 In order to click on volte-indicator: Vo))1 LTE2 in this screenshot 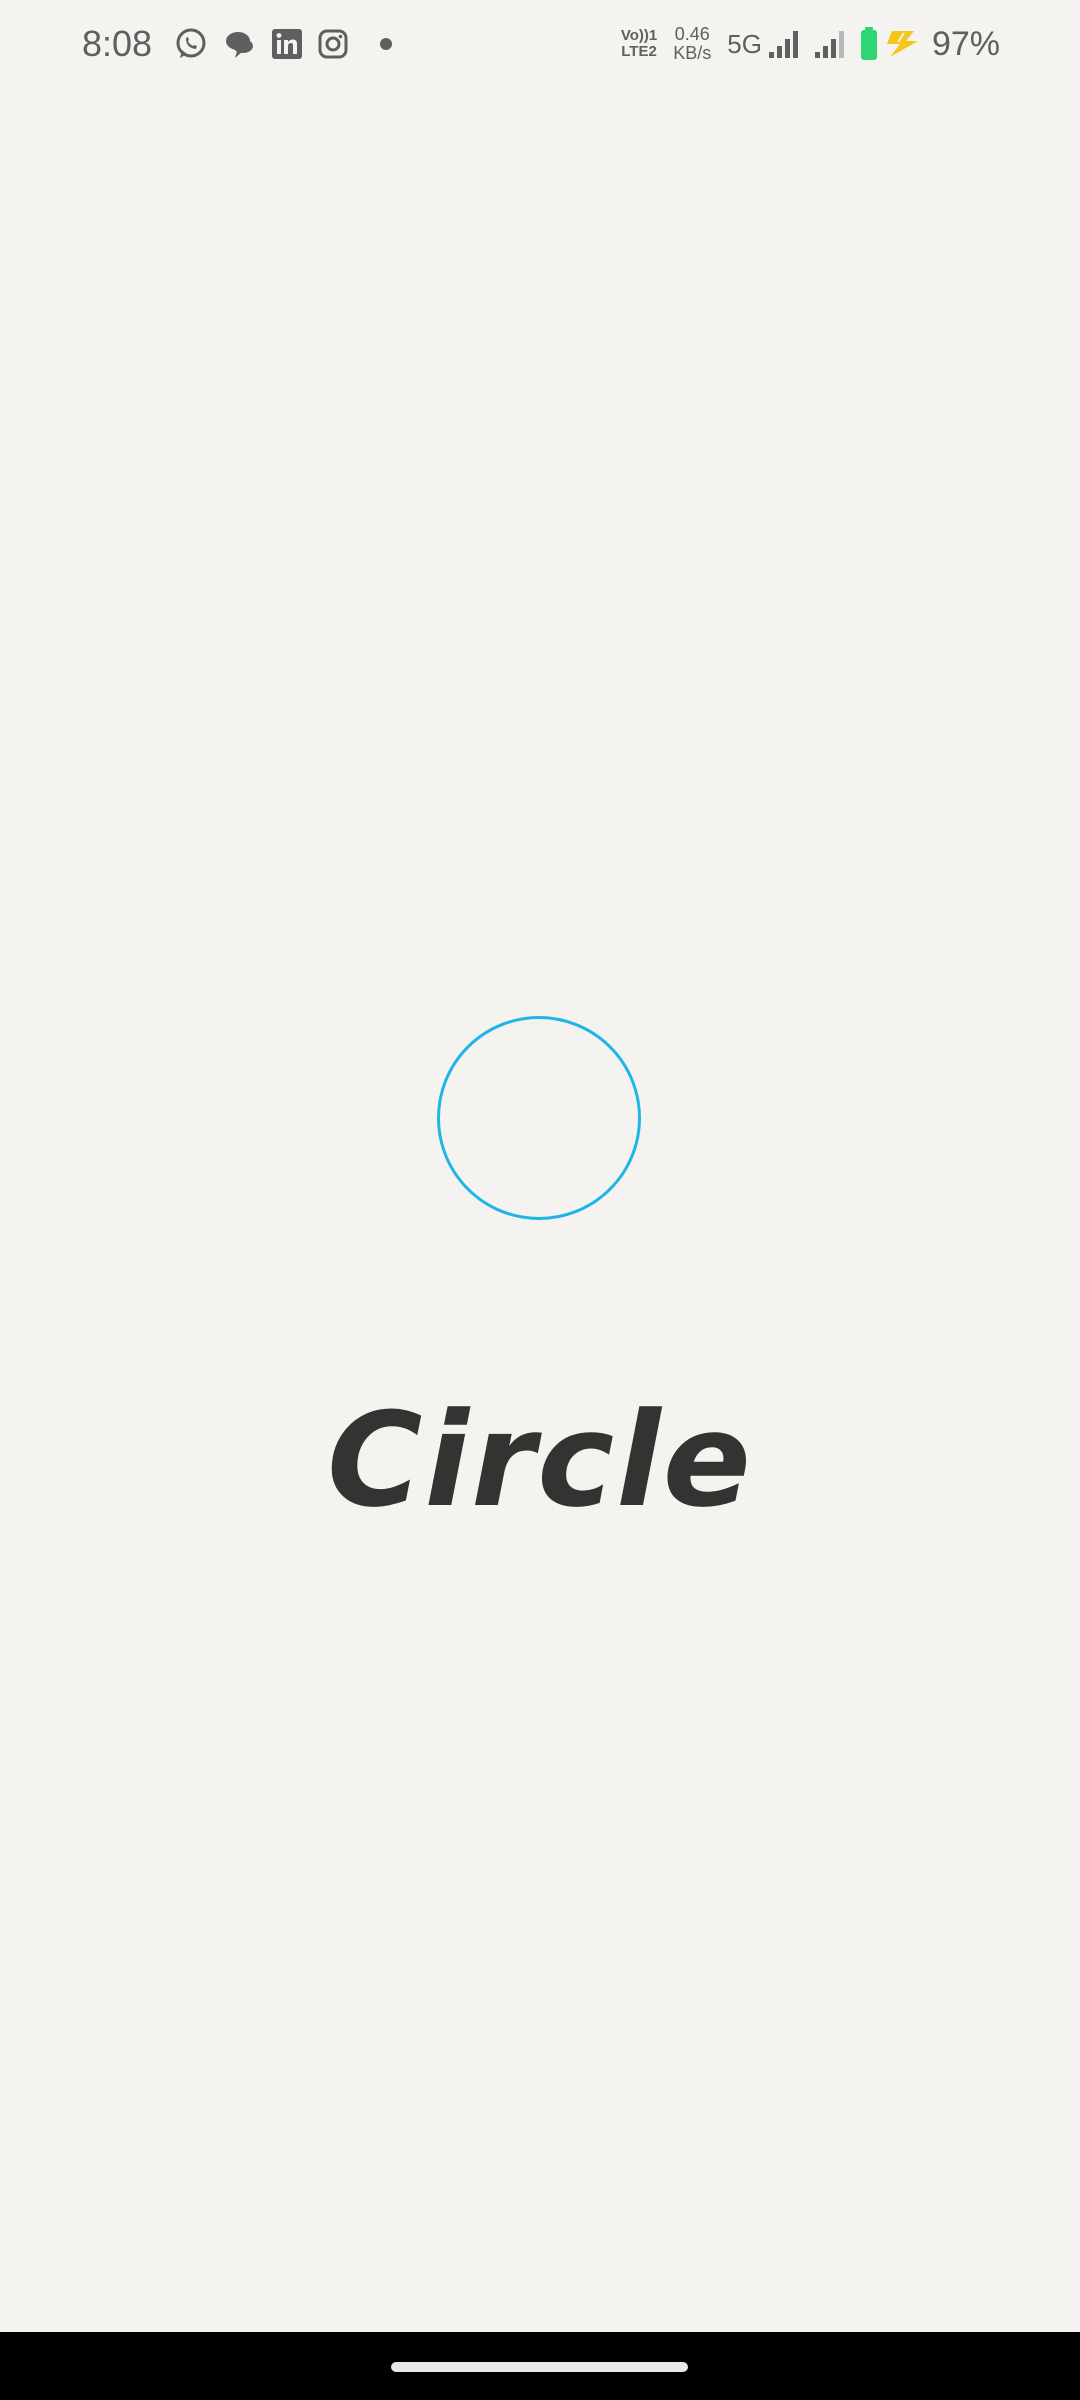, I will do `click(639, 44)`.